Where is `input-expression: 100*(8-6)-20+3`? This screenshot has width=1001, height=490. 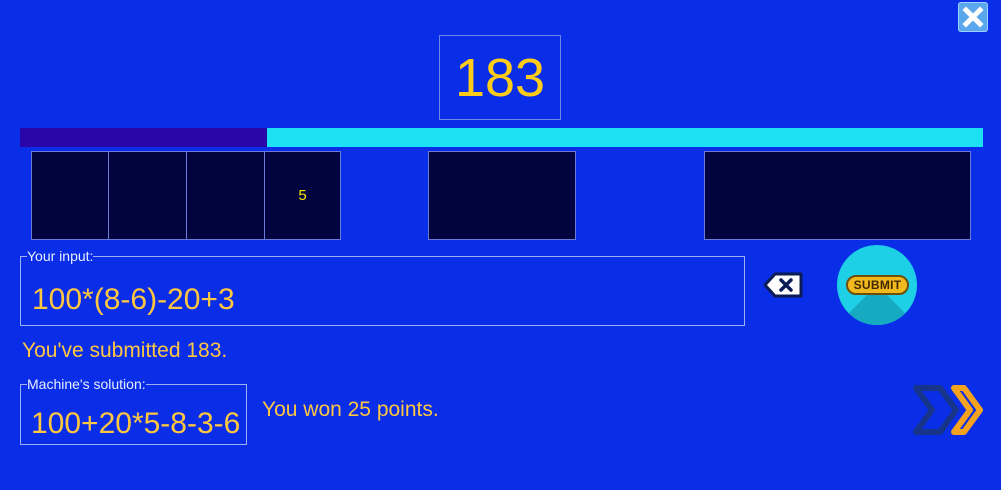
input-expression: 100*(8-6)-20+3 is located at coordinates (133, 300).